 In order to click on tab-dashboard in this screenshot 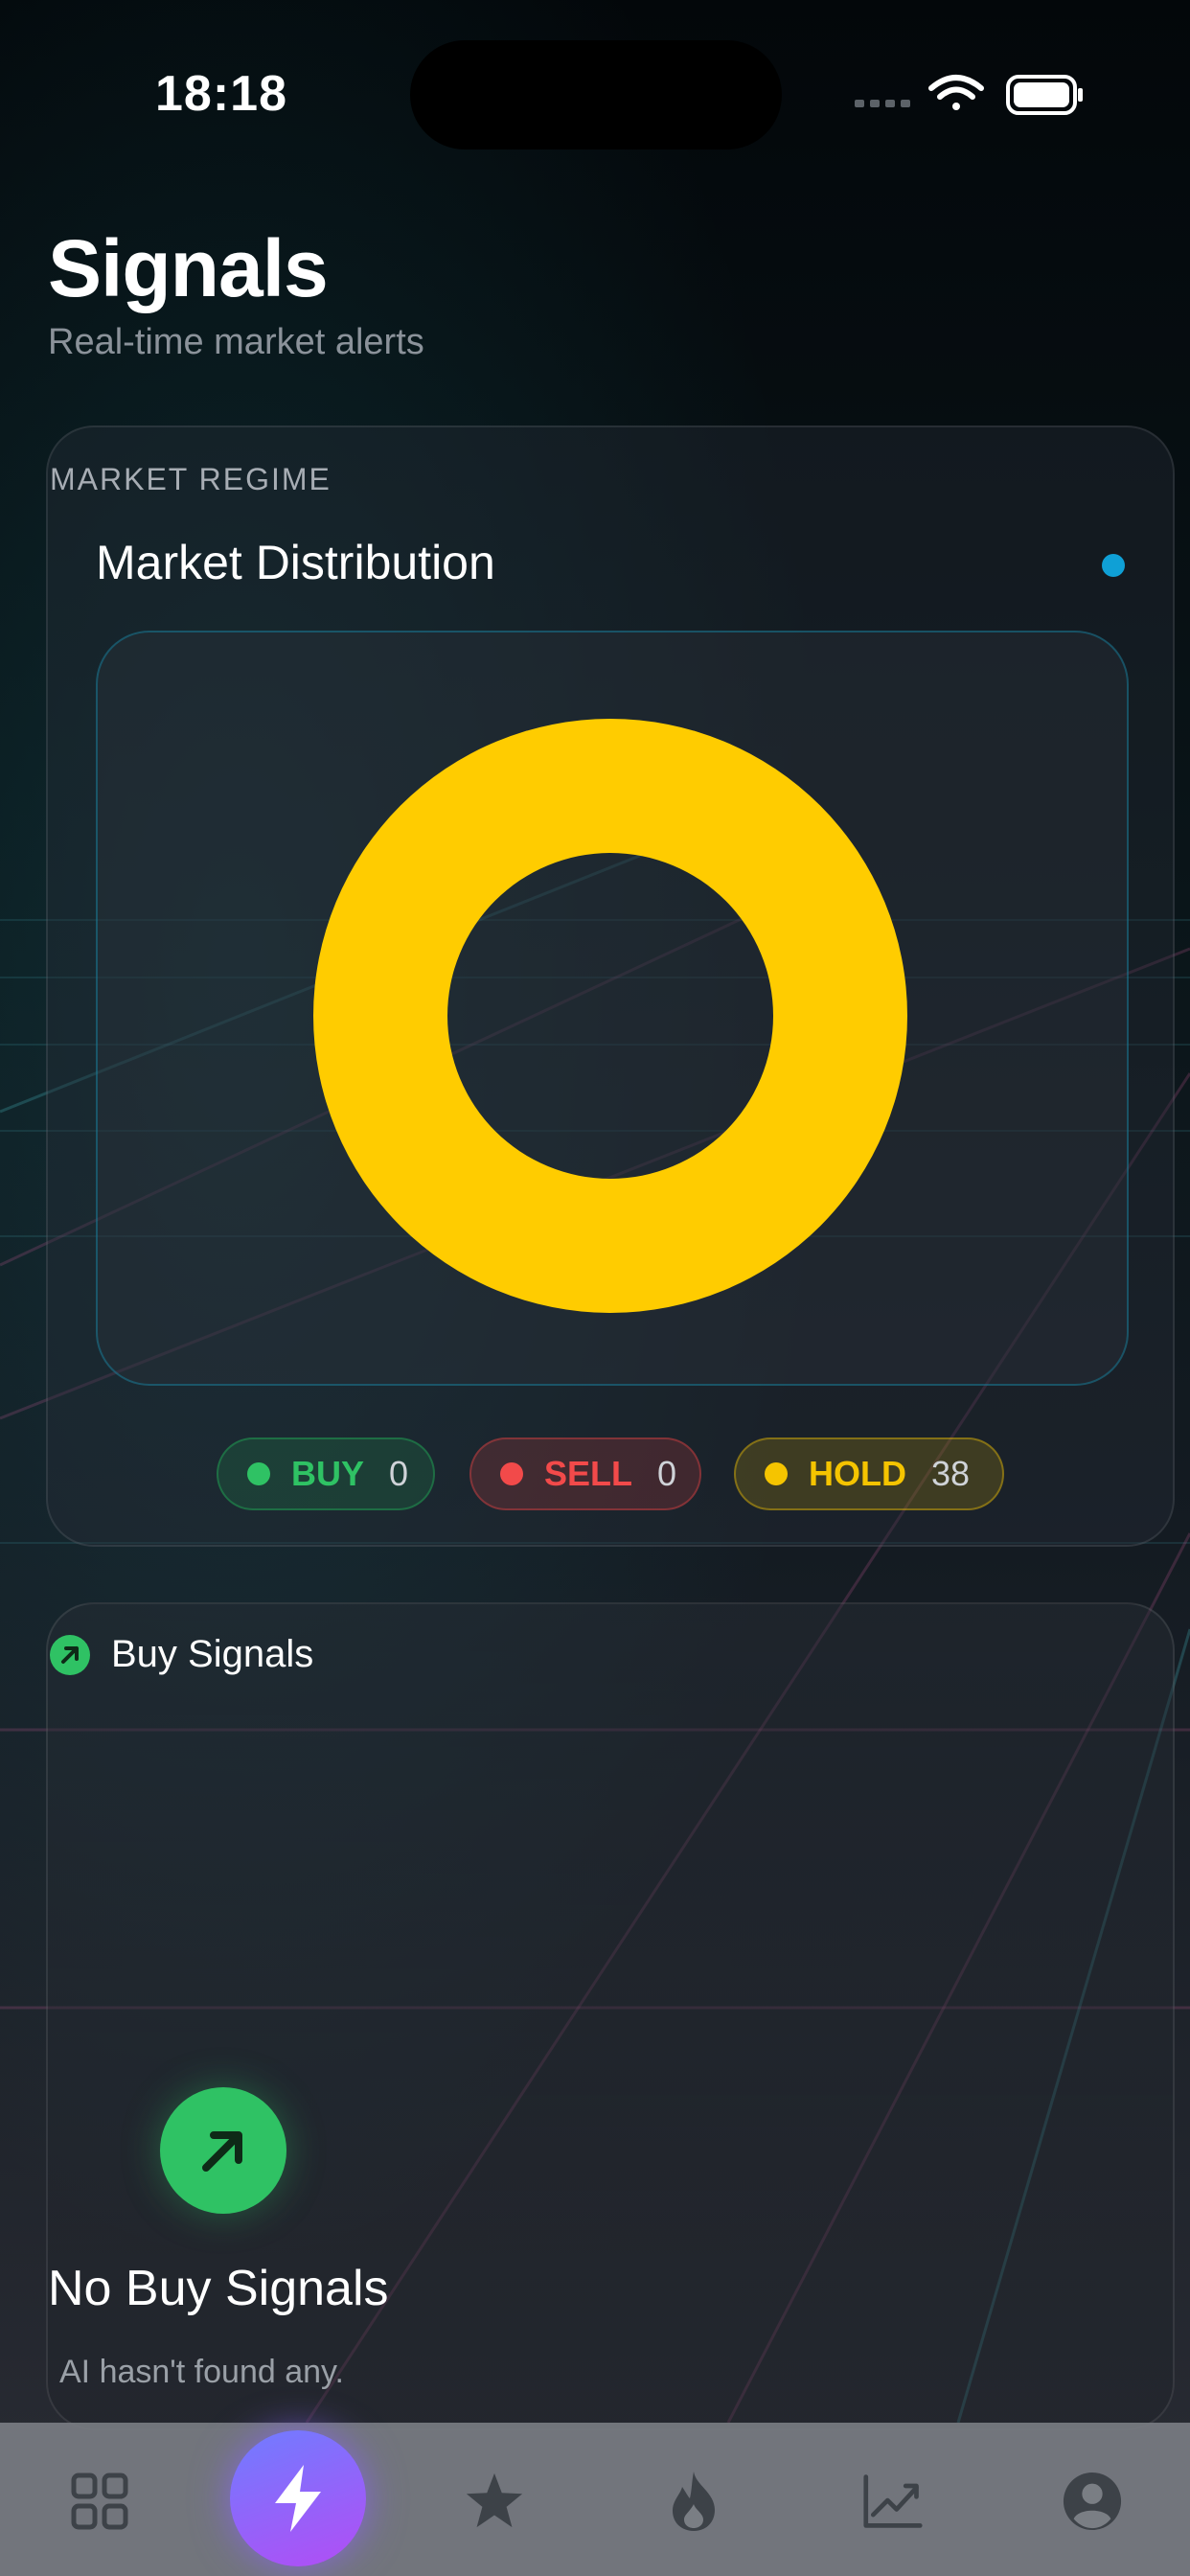, I will do `click(99, 2501)`.